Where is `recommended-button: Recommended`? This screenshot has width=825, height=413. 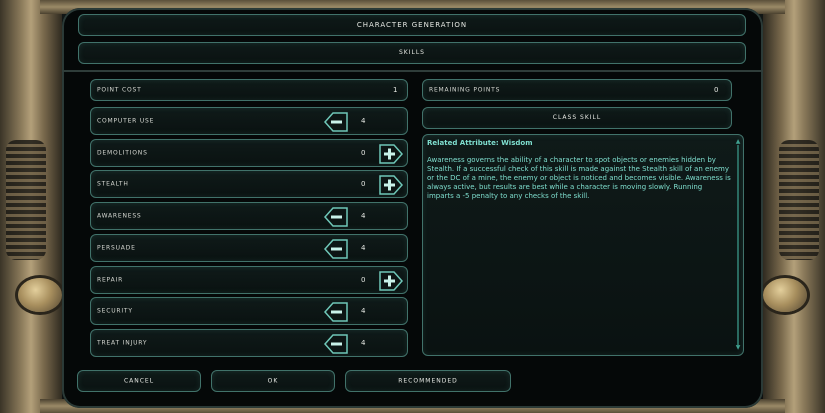
recommended-button: Recommended is located at coordinates (428, 381).